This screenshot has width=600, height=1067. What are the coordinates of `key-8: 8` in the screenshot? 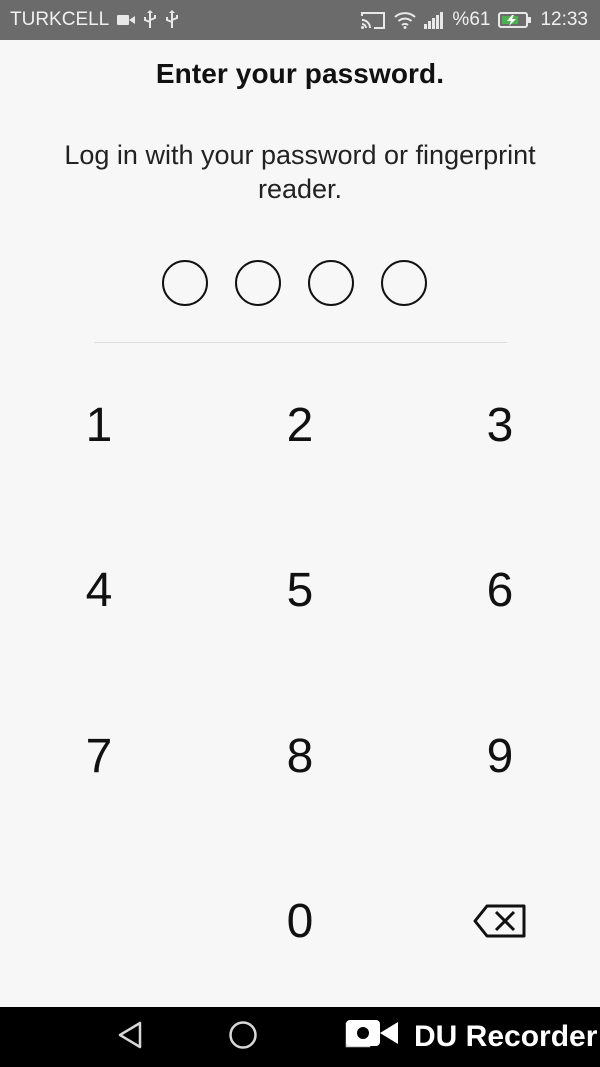 It's located at (300, 756).